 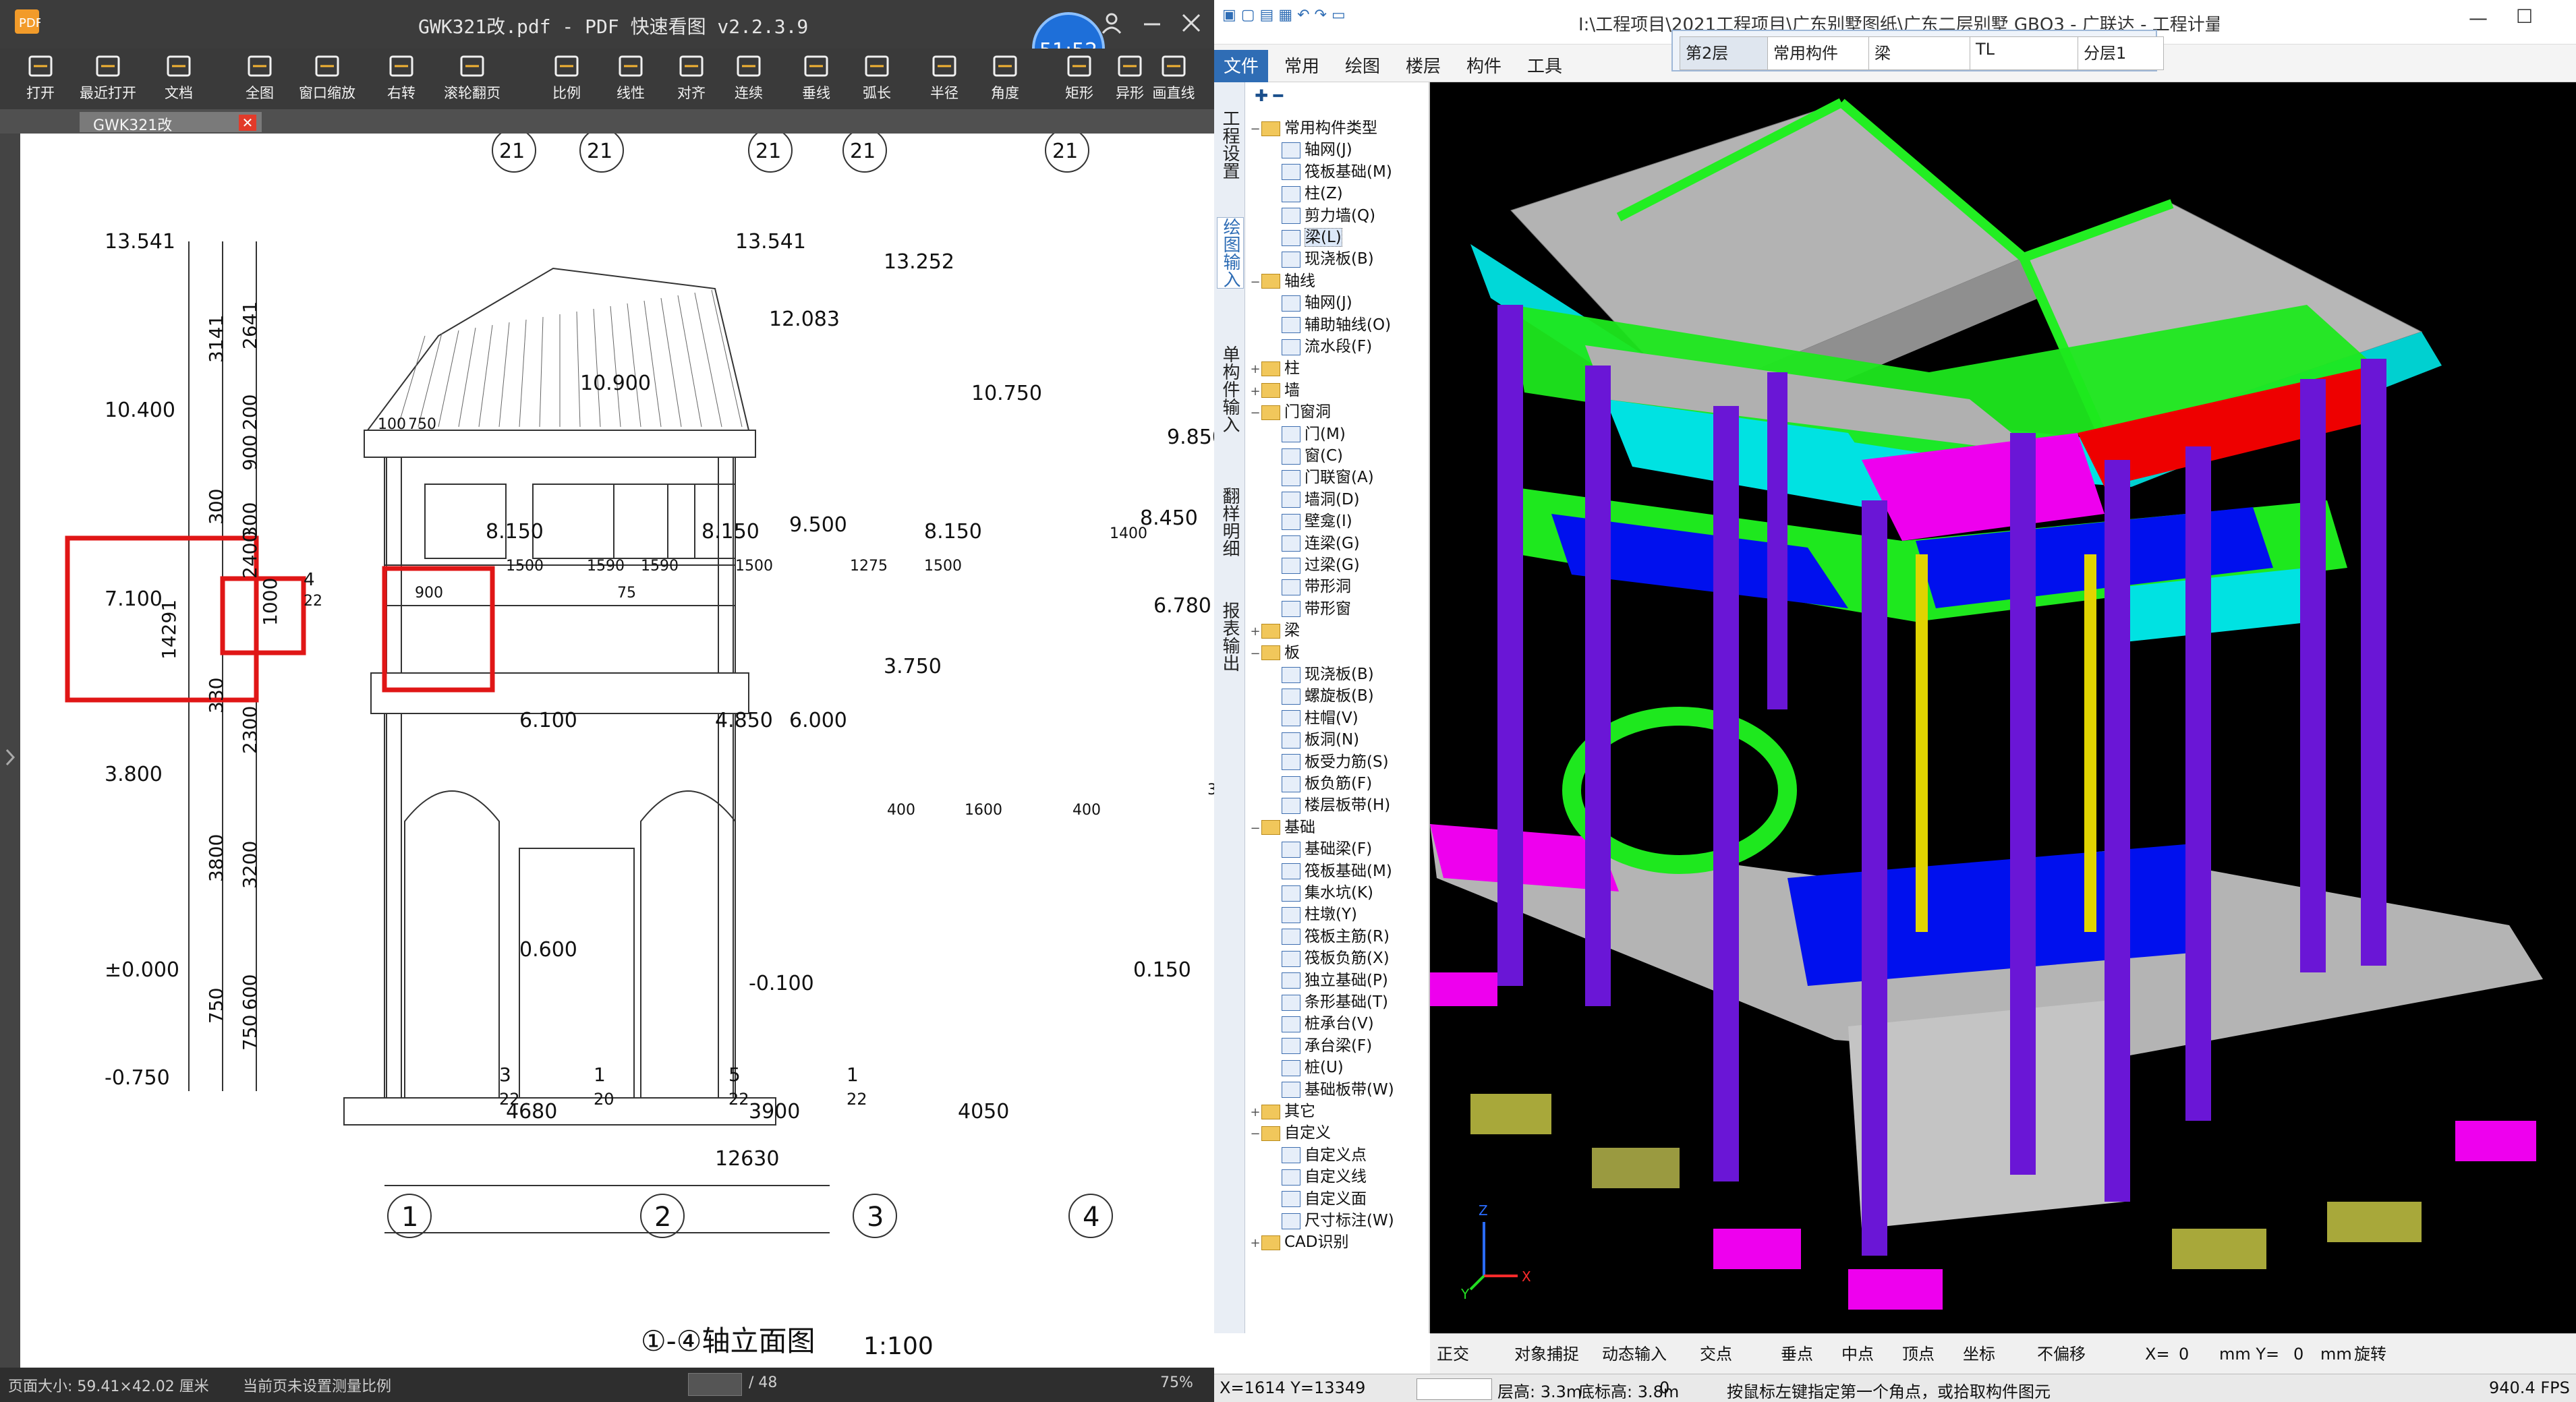 I want to click on snap-option: 旋转, so click(x=2370, y=1354).